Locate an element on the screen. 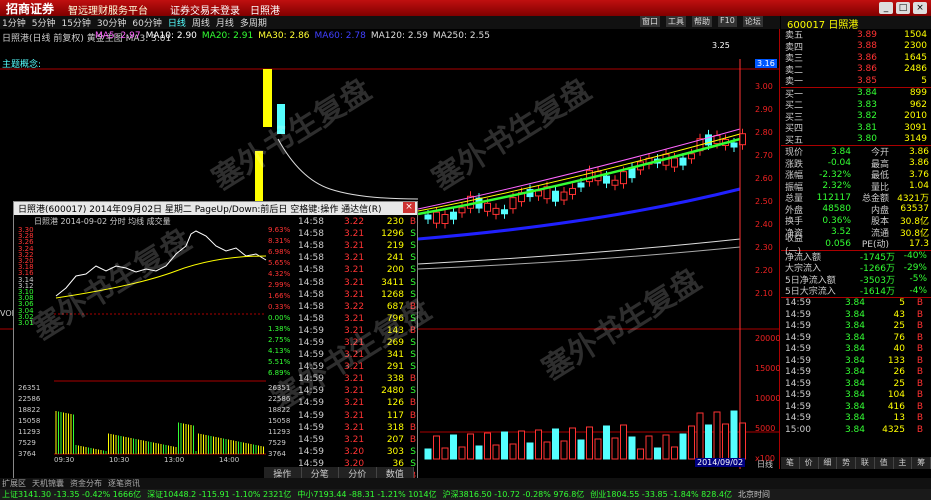  index-item: 创业1804.55 -33.85 -1.84% 828.4亿 is located at coordinates (661, 494).